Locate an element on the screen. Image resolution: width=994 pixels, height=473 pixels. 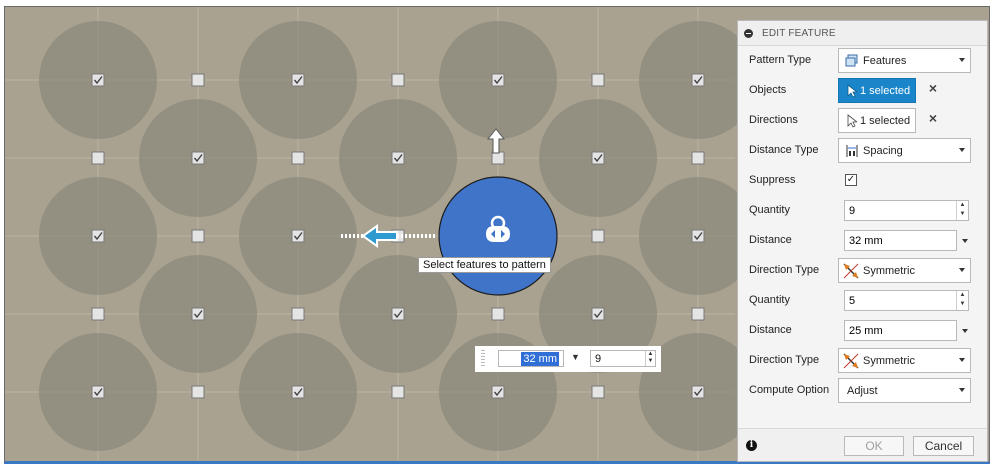
cancel-button: Cancel is located at coordinates (943, 446).